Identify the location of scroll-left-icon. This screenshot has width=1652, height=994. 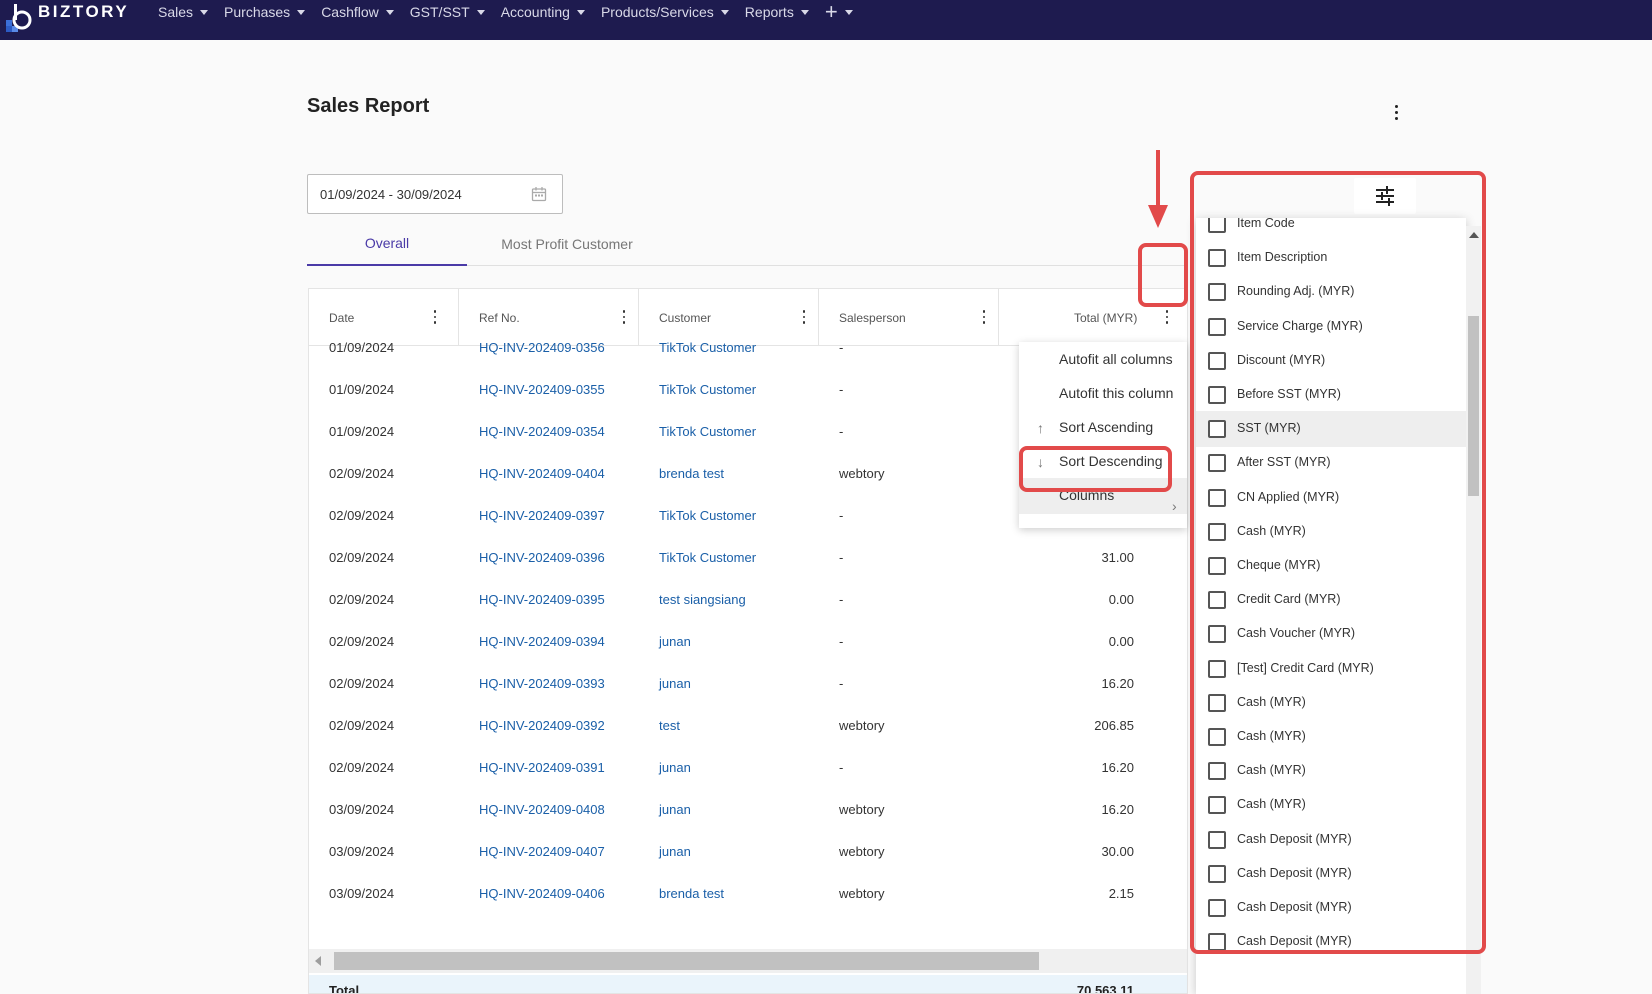
(318, 961).